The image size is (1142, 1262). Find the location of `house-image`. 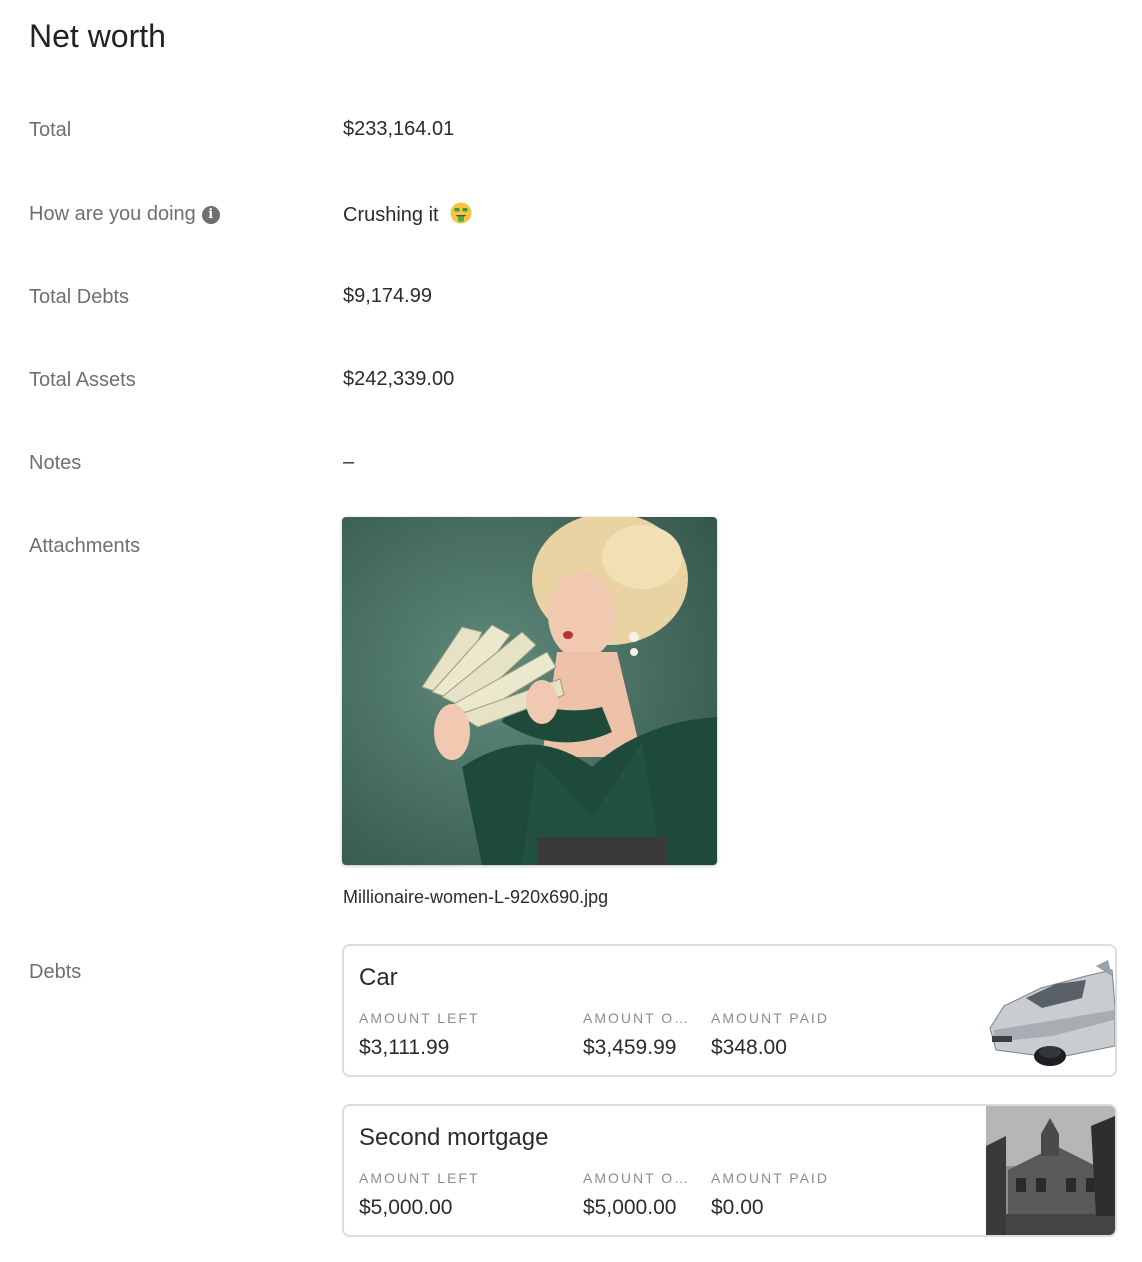

house-image is located at coordinates (1050, 1170).